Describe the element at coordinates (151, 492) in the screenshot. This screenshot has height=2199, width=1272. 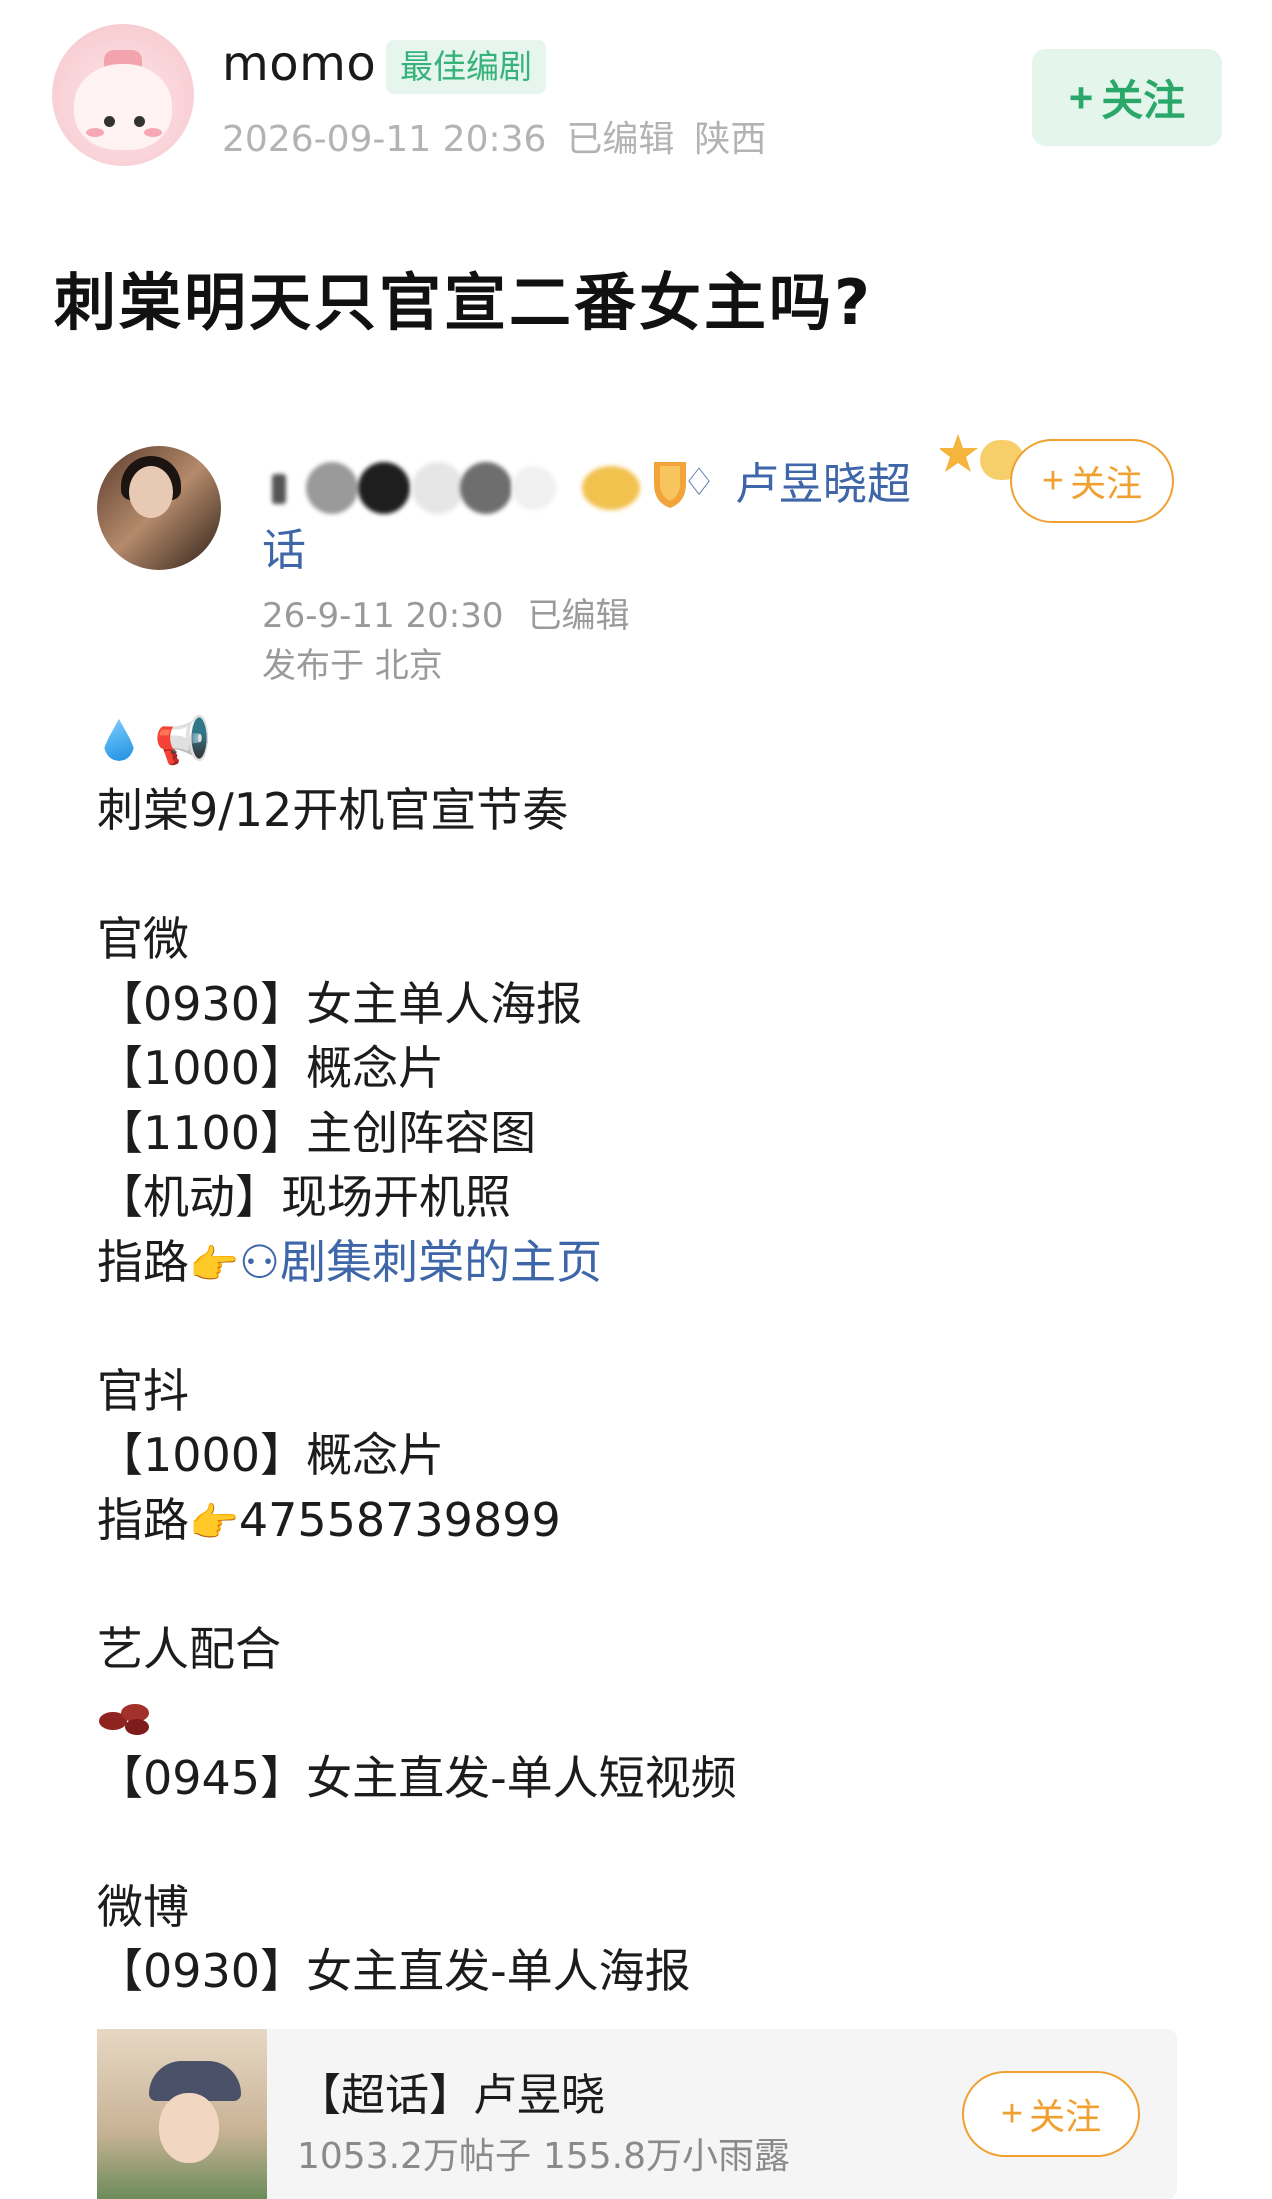
I see `avatar-head` at that location.